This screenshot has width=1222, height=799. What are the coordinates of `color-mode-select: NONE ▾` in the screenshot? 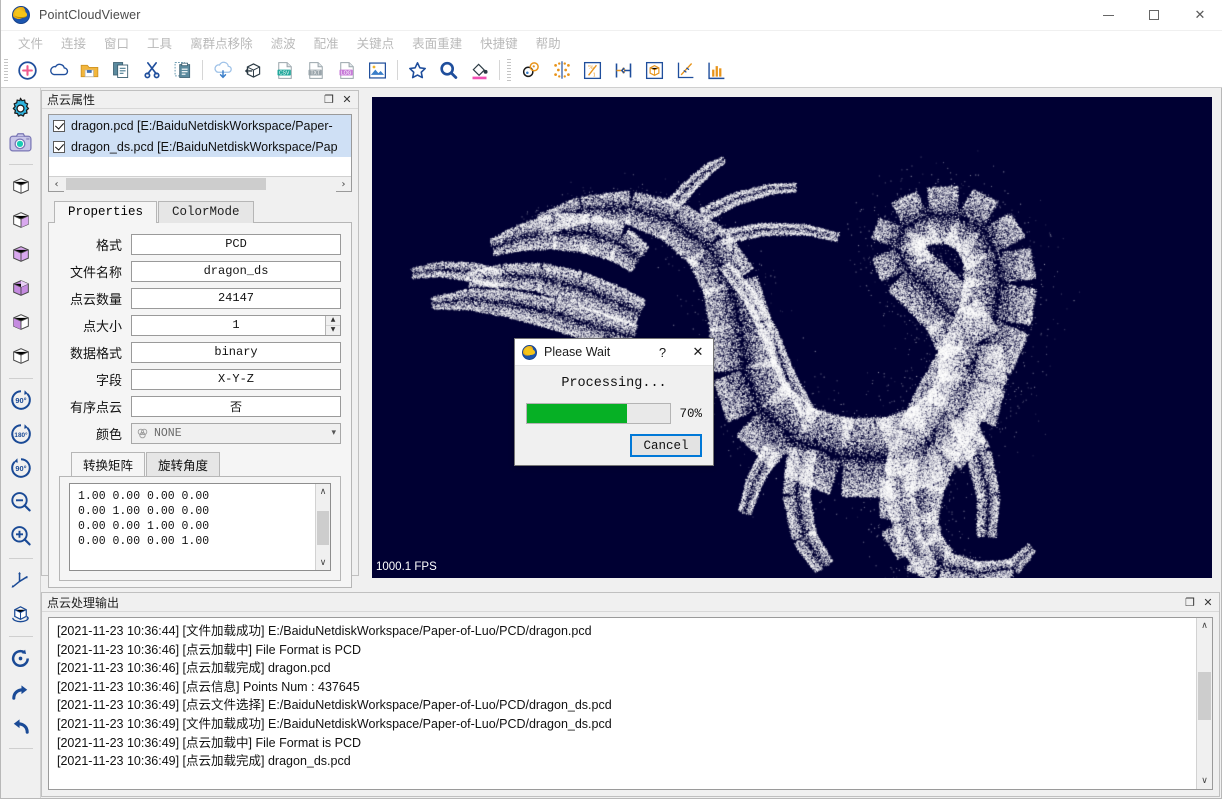 It's located at (236, 433).